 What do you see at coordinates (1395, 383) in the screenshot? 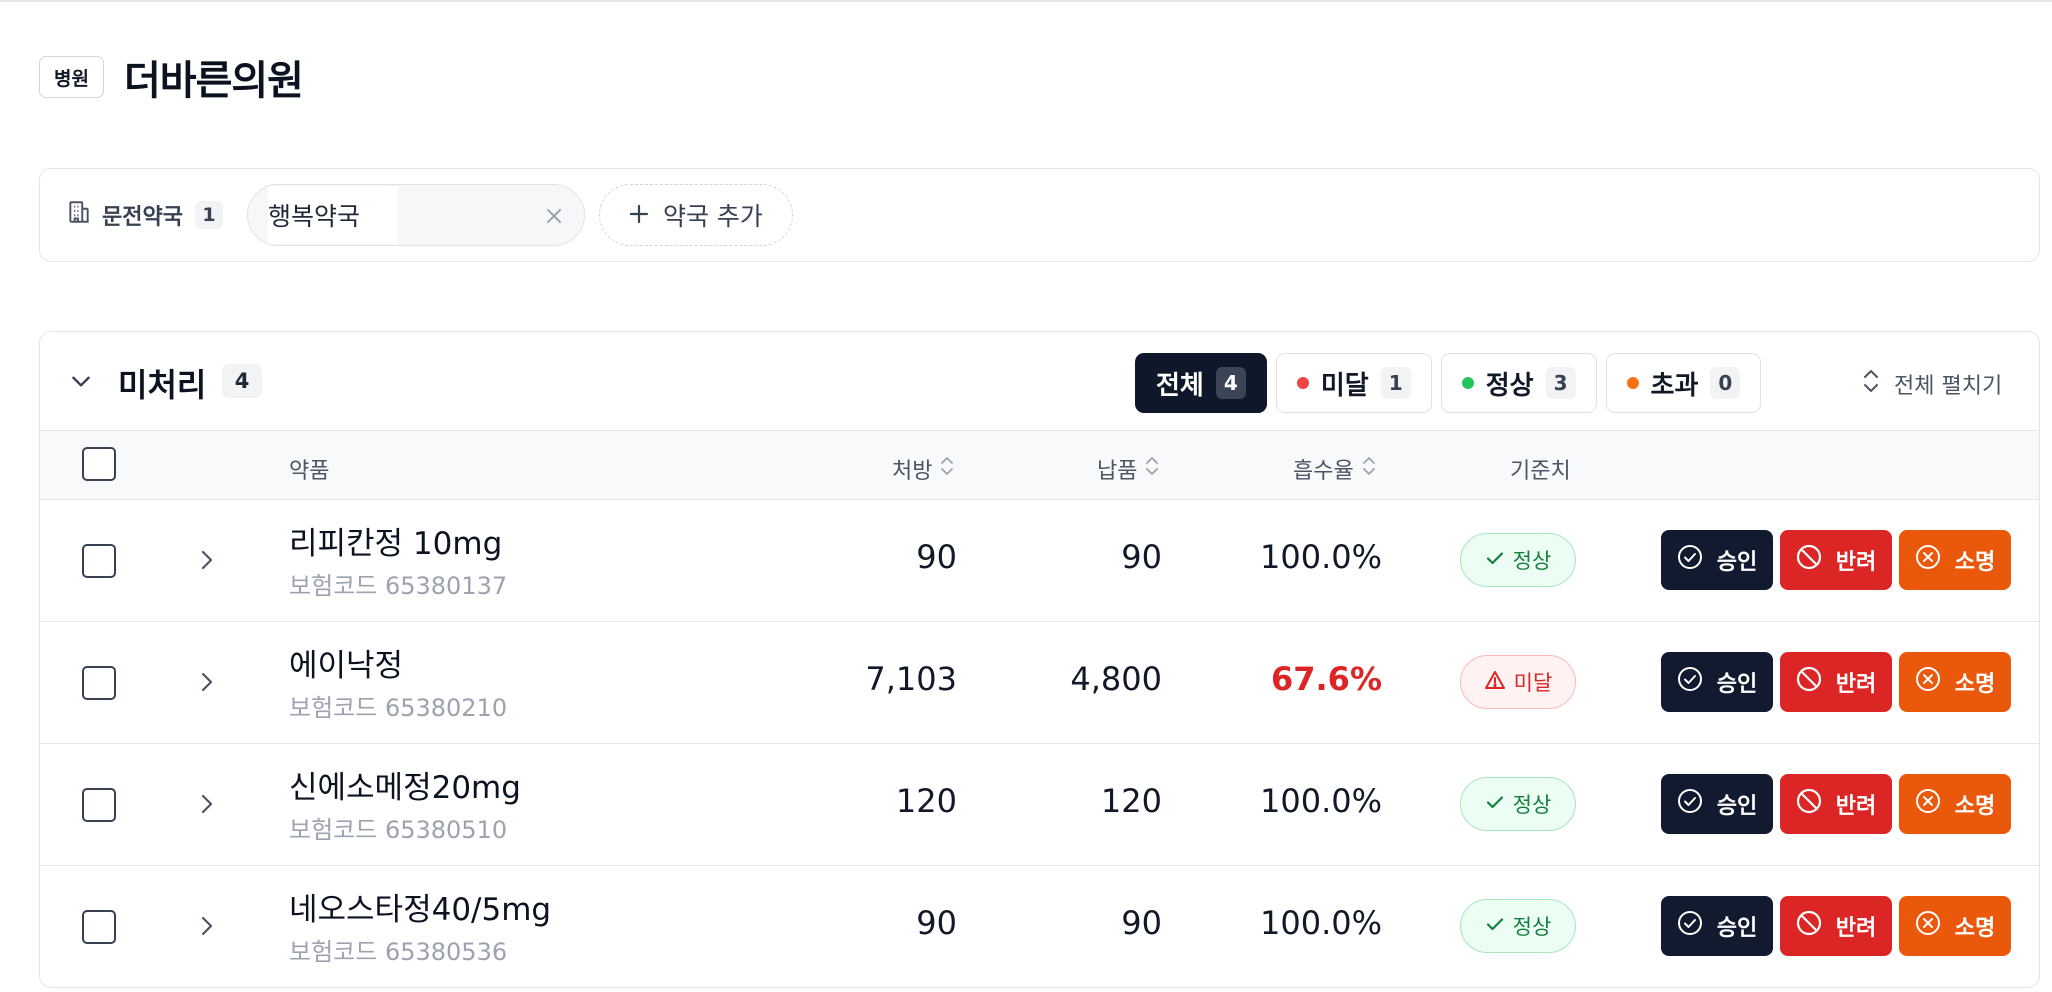
I see `filter-below-count: 1` at bounding box center [1395, 383].